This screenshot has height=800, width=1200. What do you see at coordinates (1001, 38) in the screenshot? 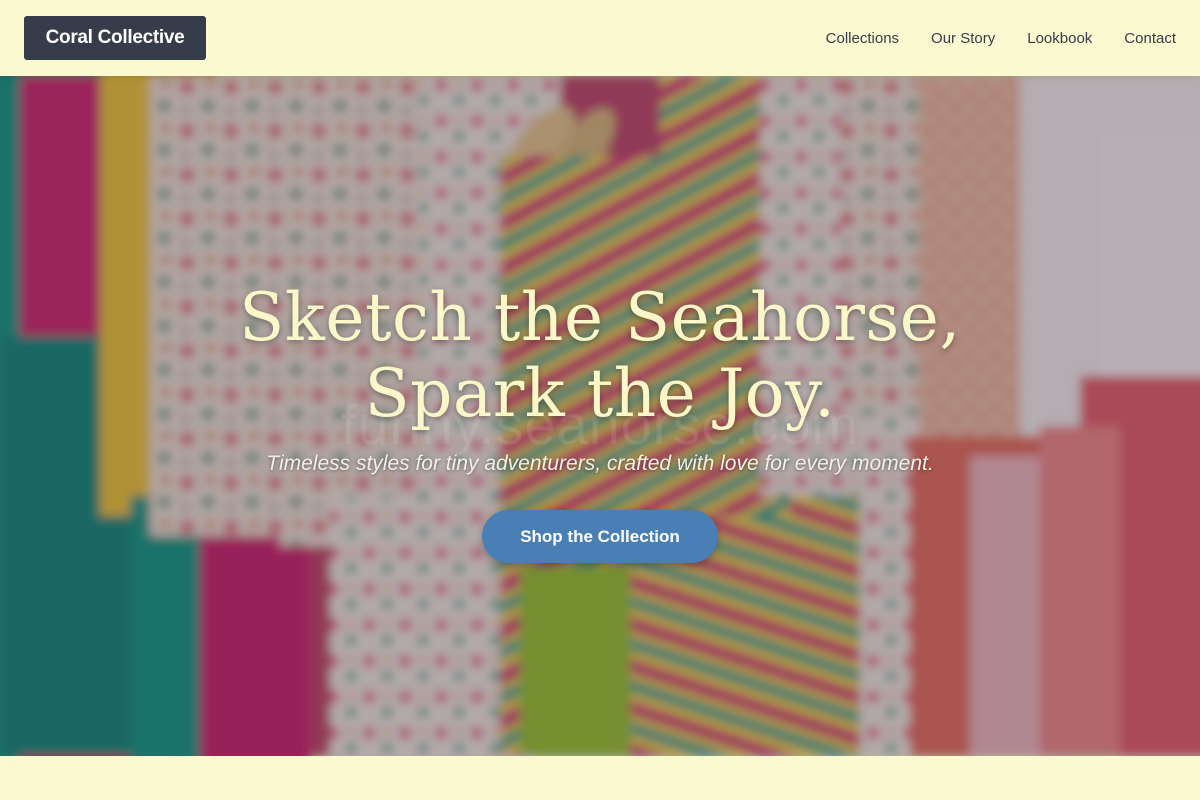
I see `main-nav: Collections Our Story Lookbook Contact` at bounding box center [1001, 38].